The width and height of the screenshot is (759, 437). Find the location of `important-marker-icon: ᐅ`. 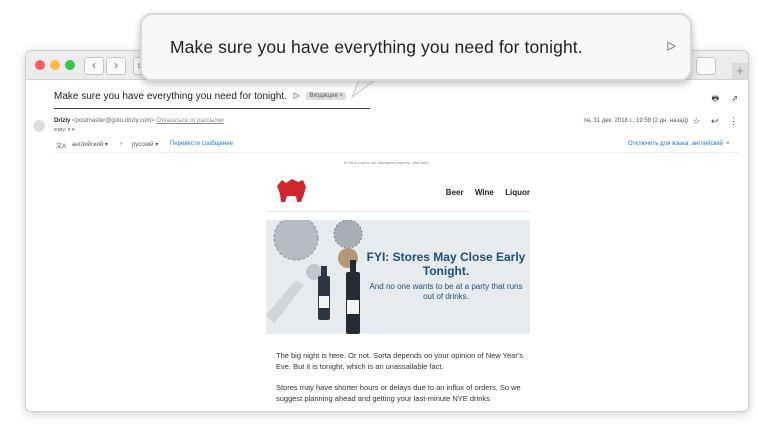

important-marker-icon: ᐅ is located at coordinates (671, 46).